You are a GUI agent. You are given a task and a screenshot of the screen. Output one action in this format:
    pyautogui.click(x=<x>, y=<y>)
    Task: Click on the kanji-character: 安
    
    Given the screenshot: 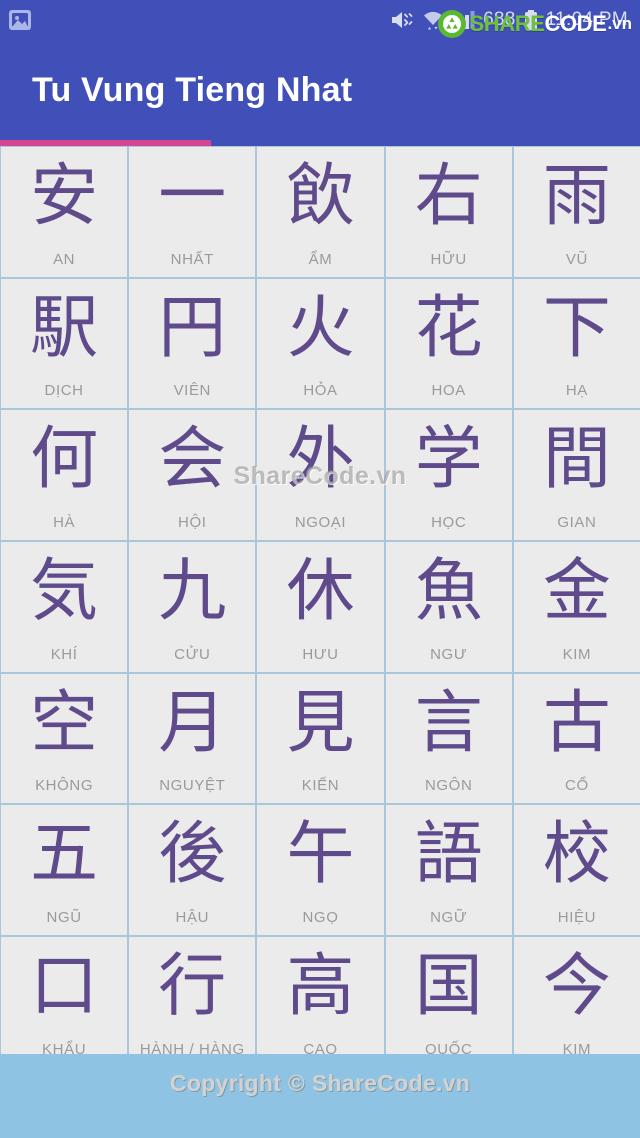 What is the action you would take?
    pyautogui.click(x=64, y=196)
    